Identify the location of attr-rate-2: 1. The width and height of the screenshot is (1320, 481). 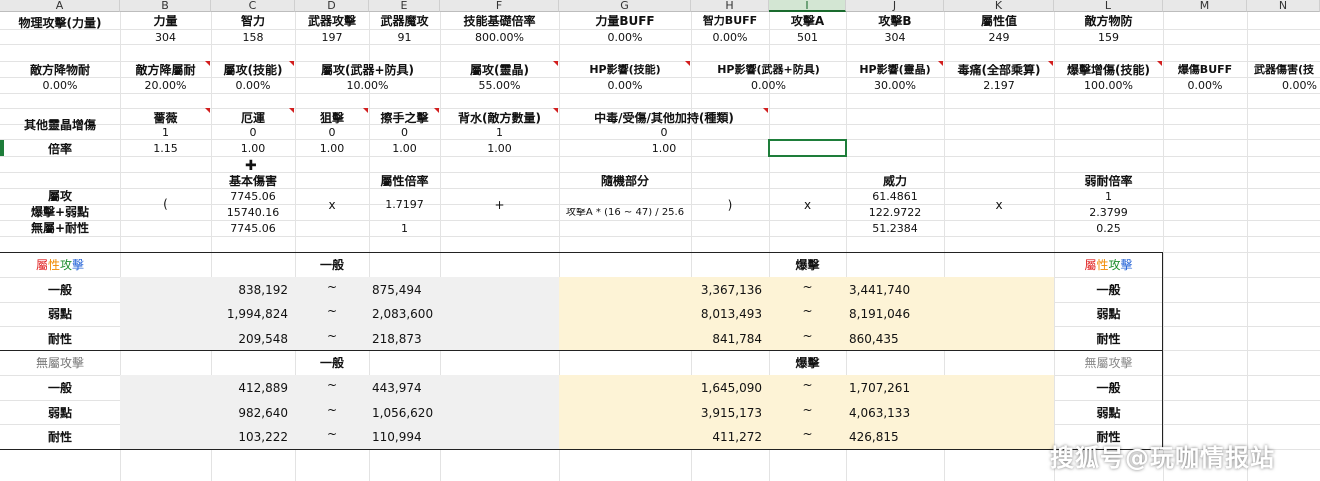
(404, 228).